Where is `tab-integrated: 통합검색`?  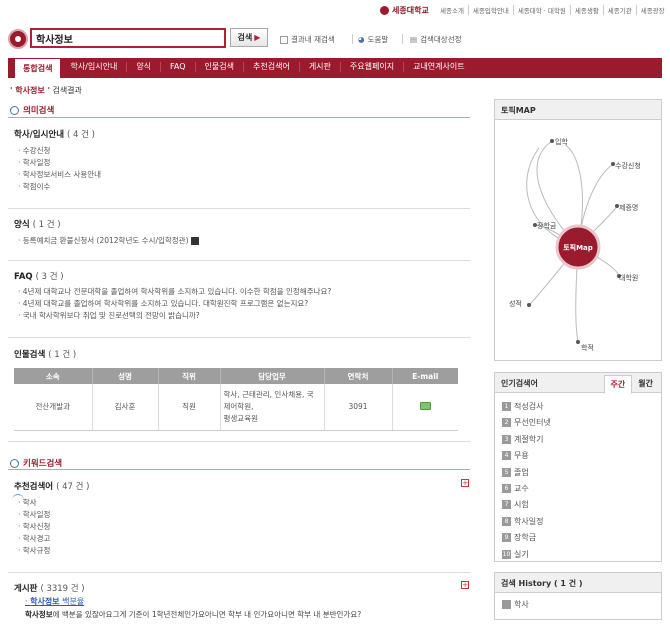
tab-integrated: 통합검색 is located at coordinates (38, 68).